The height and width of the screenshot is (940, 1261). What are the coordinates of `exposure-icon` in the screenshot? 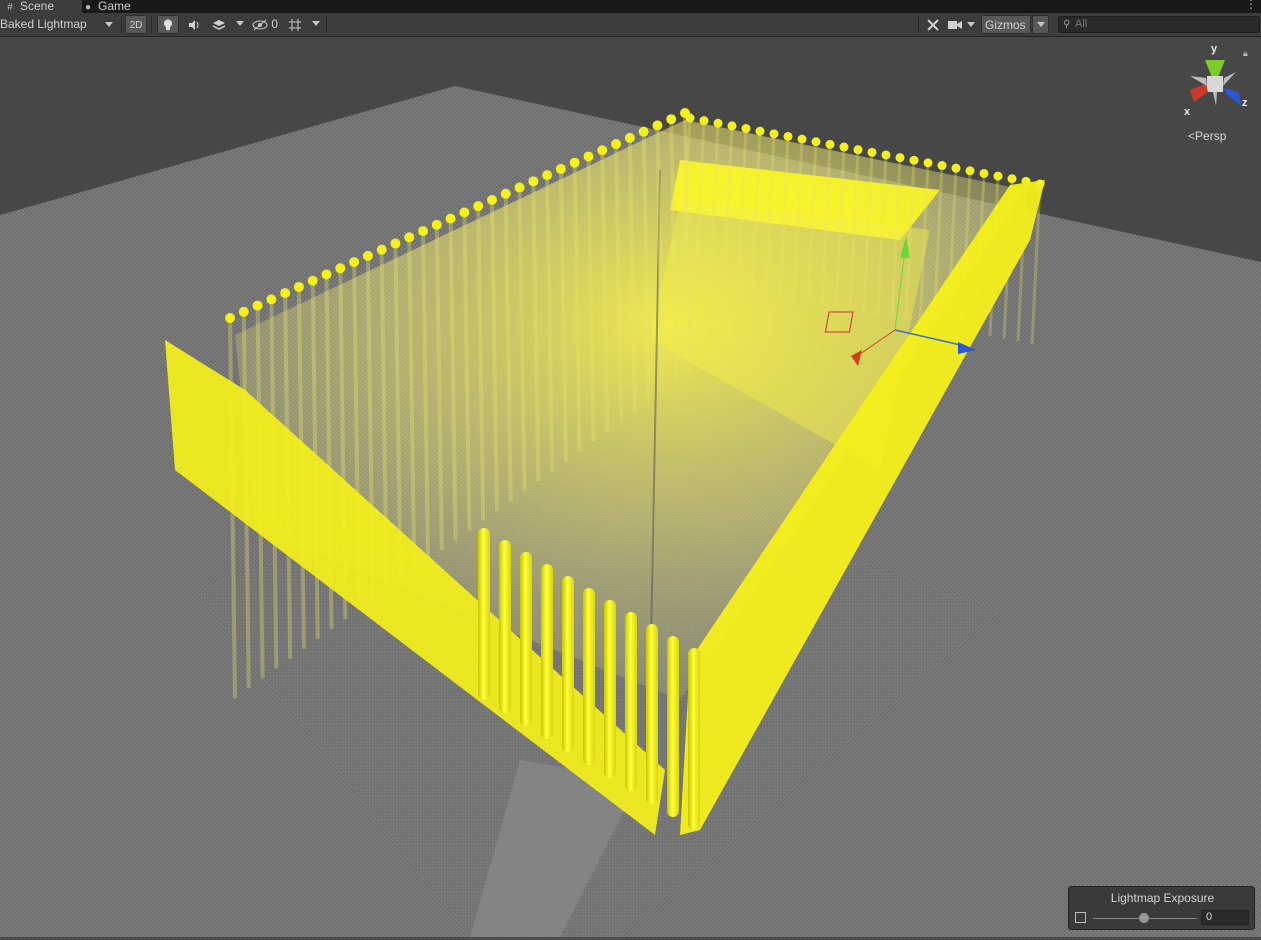 It's located at (1080, 917).